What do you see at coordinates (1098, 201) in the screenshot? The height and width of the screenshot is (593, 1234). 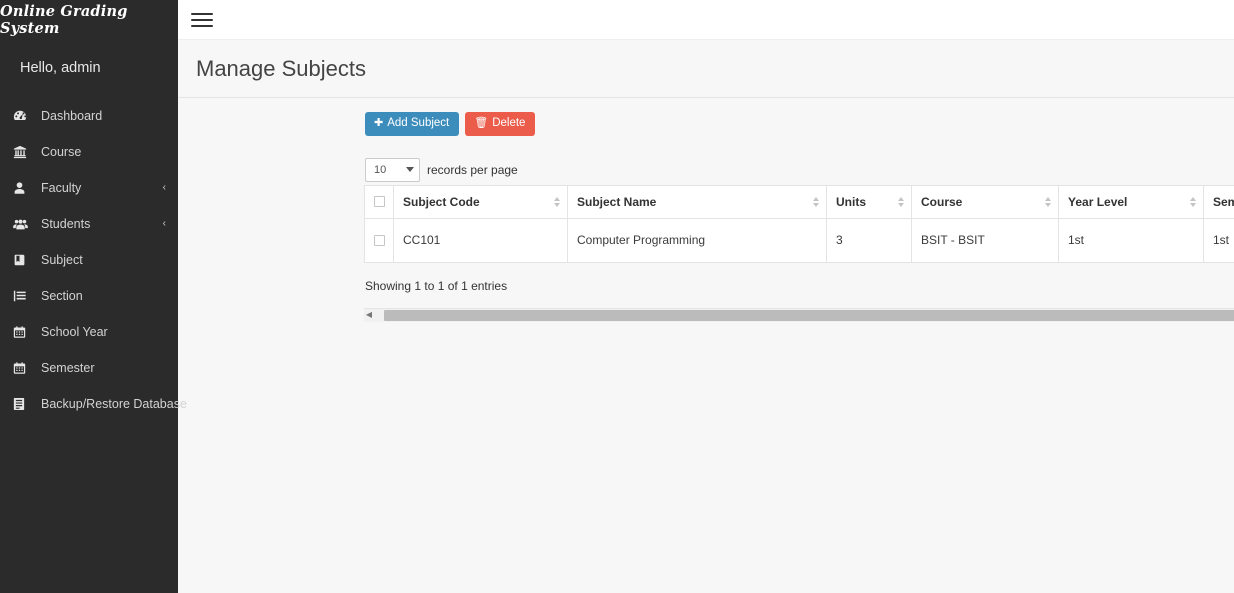 I see `column-label: Year Level` at bounding box center [1098, 201].